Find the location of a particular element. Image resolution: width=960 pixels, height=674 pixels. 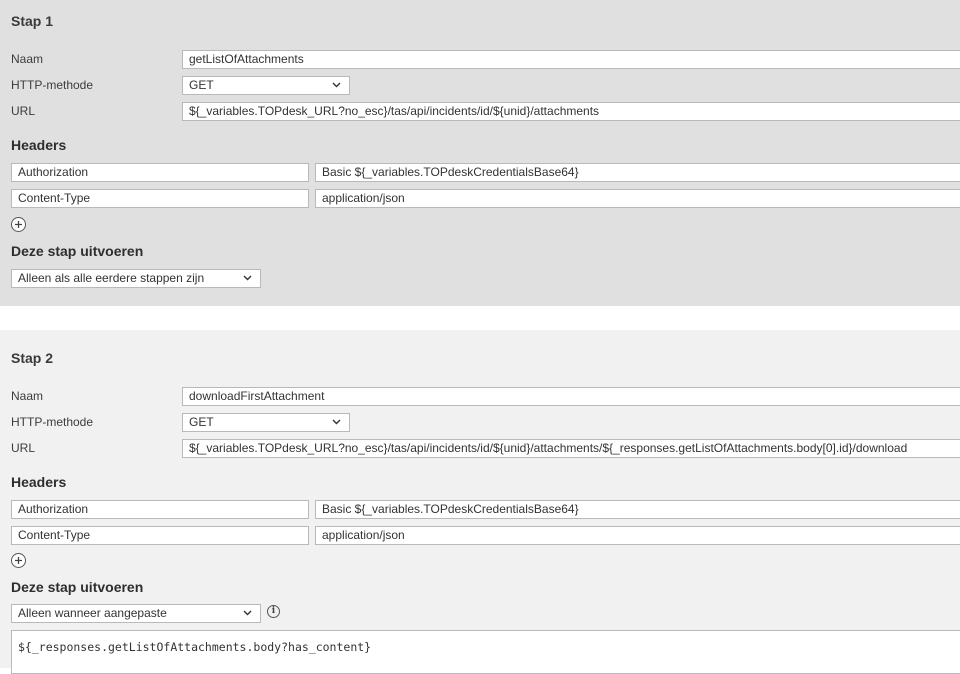

step-title: Stap 2 is located at coordinates (32, 358).